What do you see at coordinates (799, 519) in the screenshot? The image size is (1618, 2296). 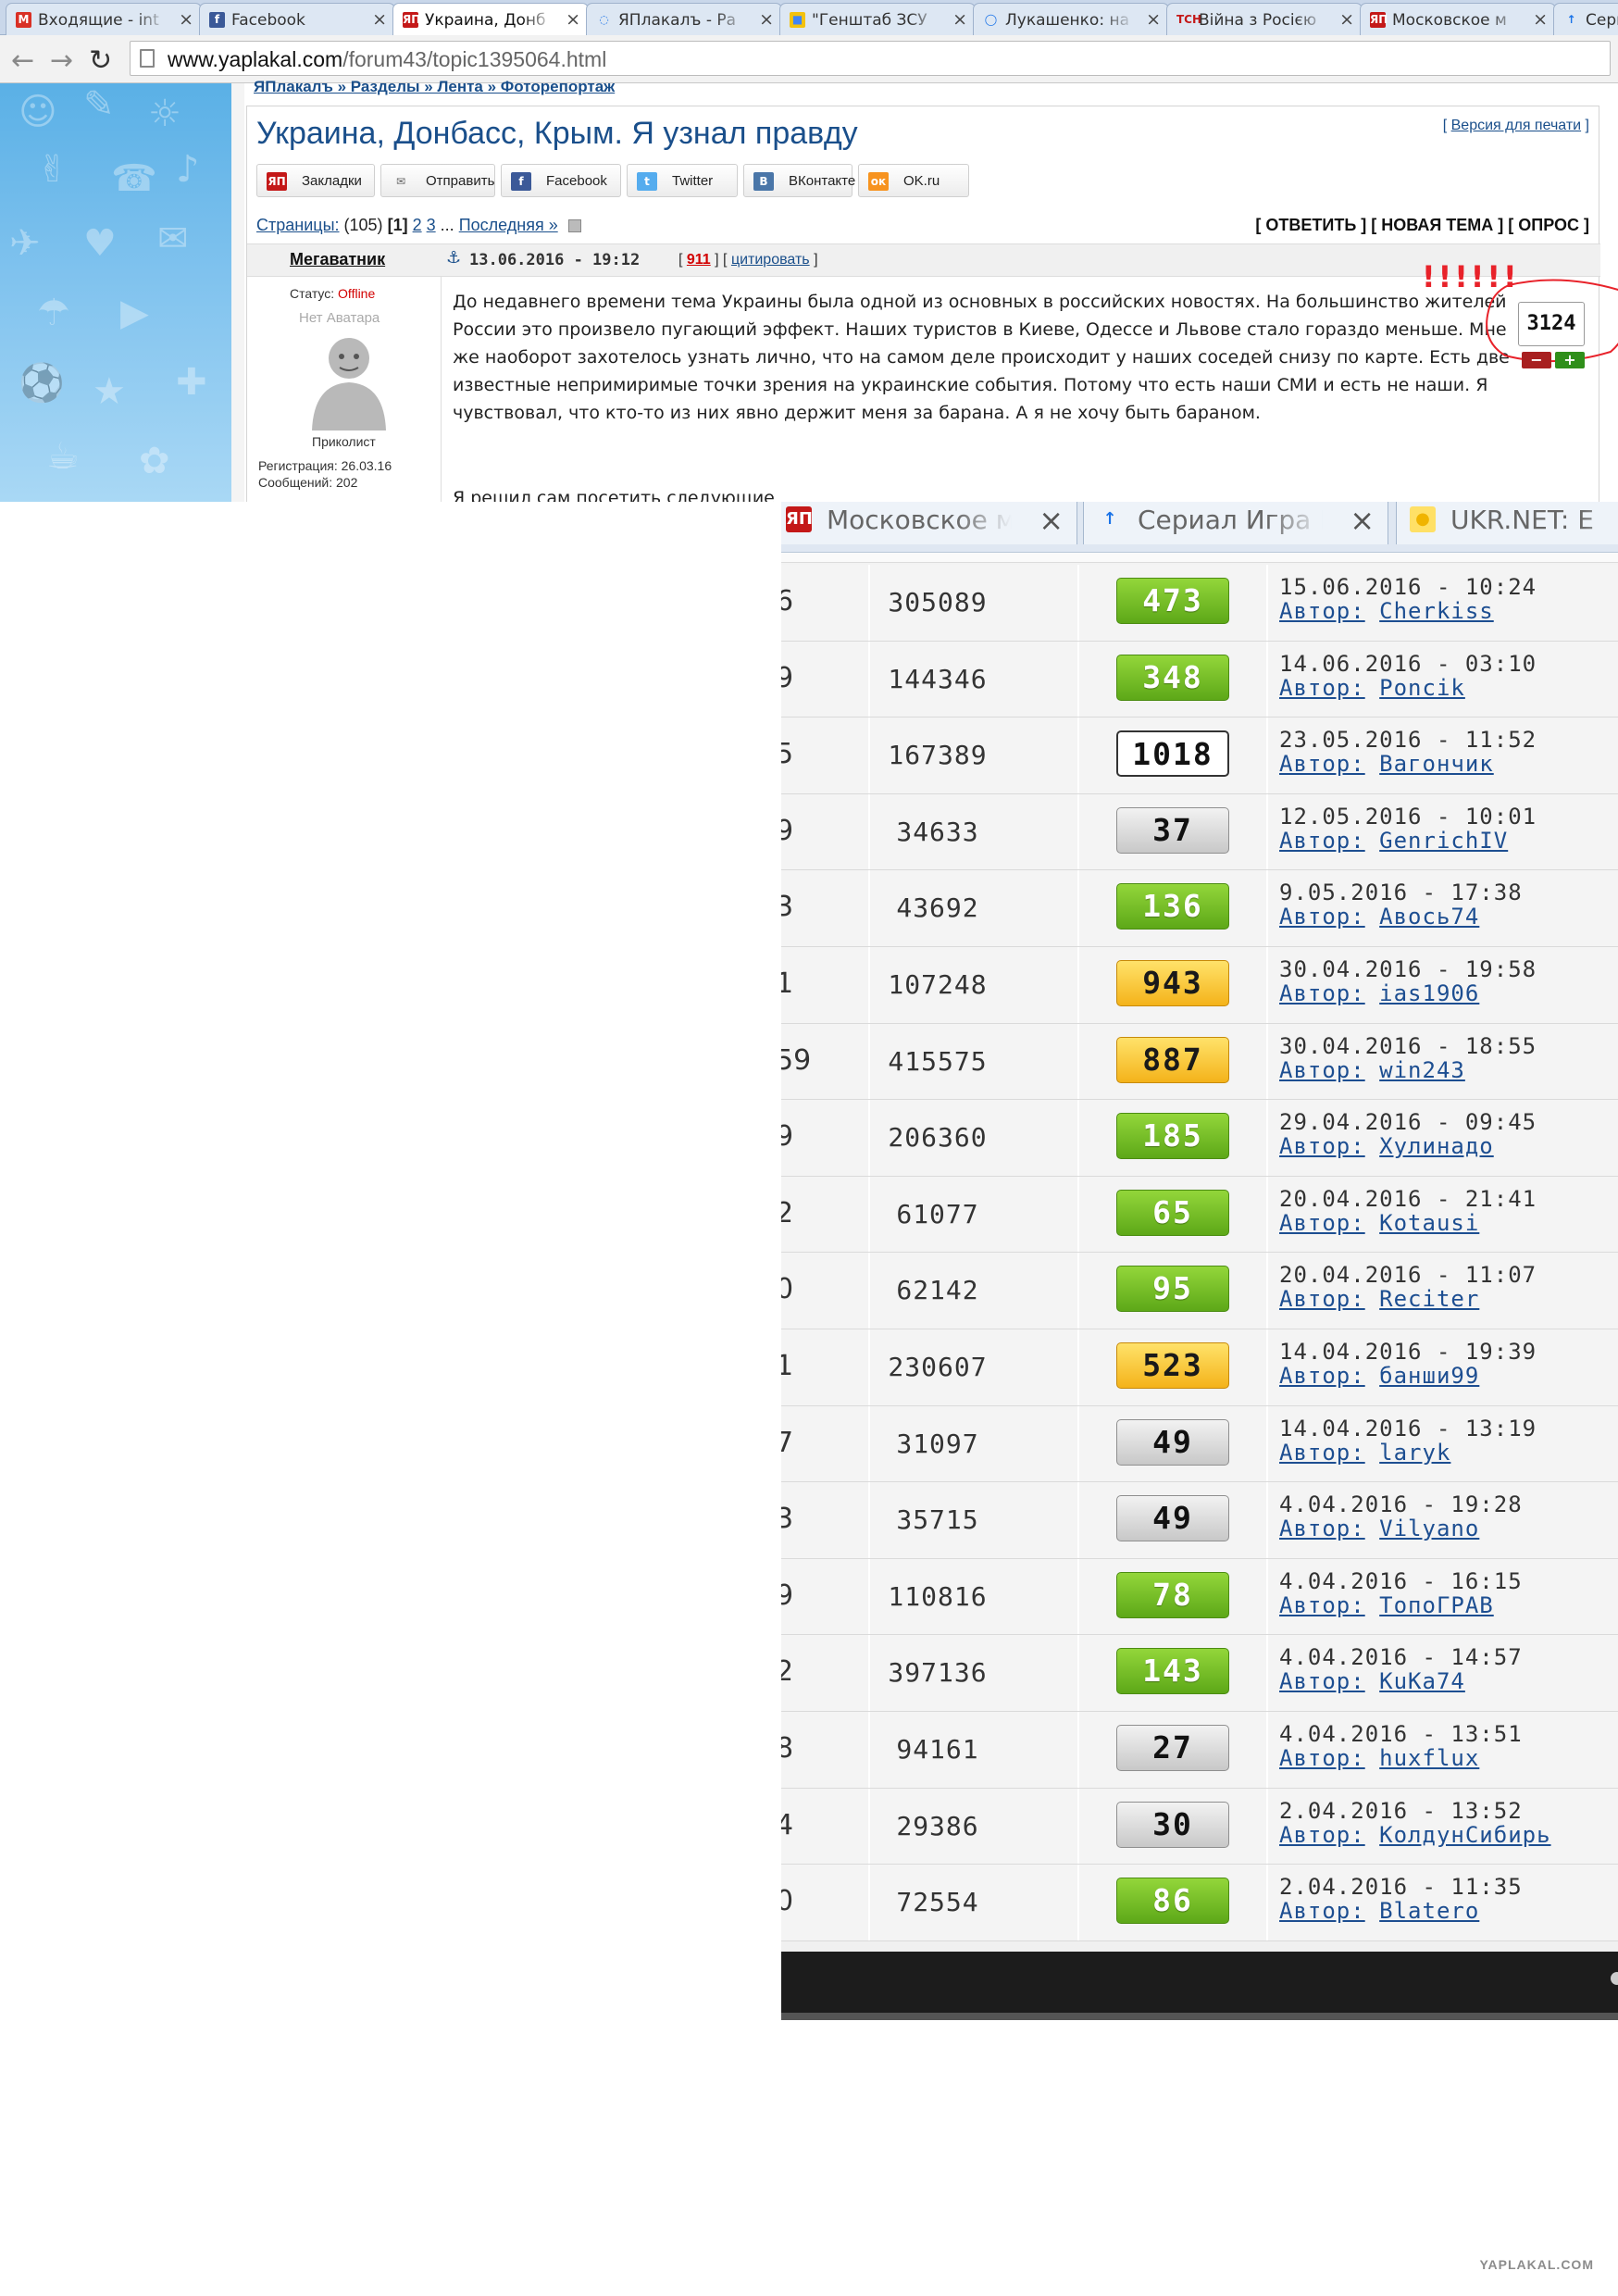 I see `yaplakal-icon: ЯП` at bounding box center [799, 519].